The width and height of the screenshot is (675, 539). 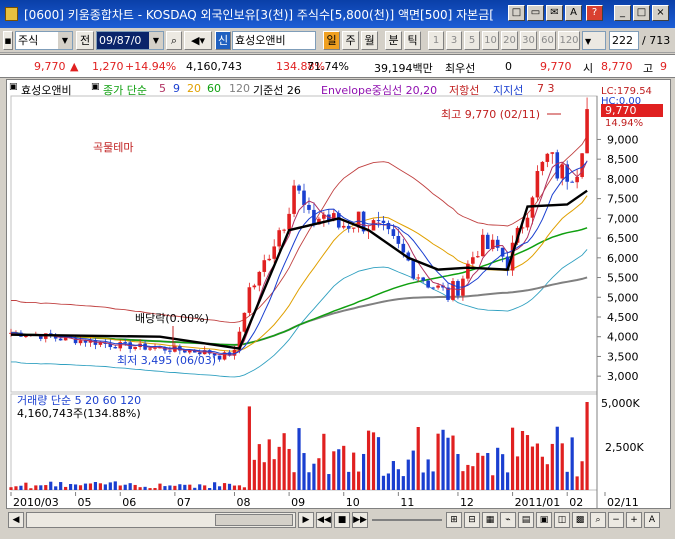 I want to click on horizontal-scrollbar, so click(x=161, y=520).